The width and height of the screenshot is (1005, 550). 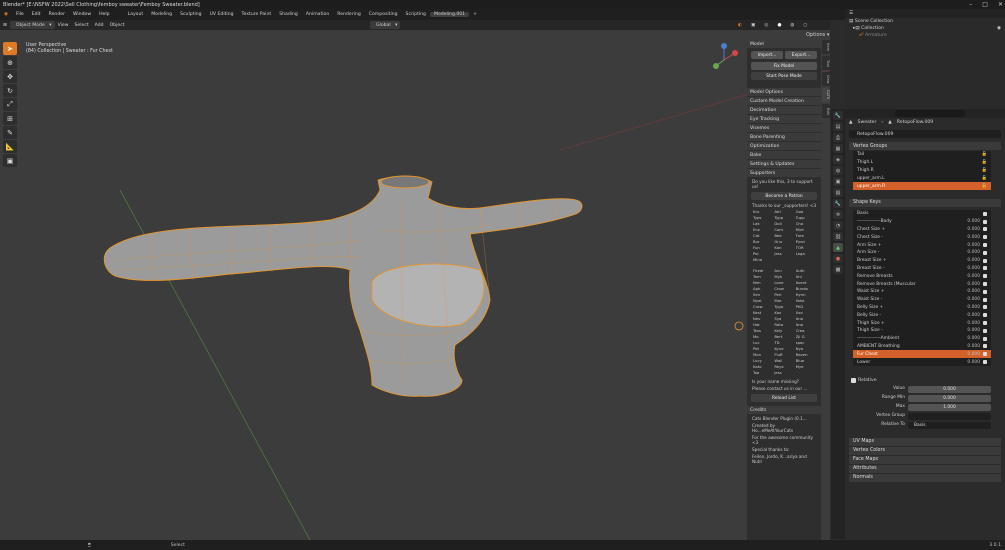 What do you see at coordinates (762, 354) in the screenshot?
I see `supporter-item: Mon` at bounding box center [762, 354].